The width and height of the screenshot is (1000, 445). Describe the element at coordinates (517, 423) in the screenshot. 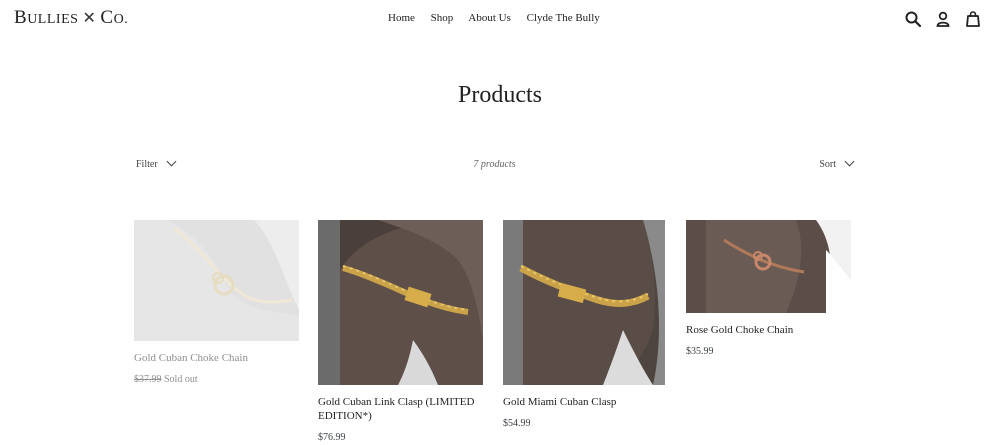

I see `product-price: $54.99` at that location.